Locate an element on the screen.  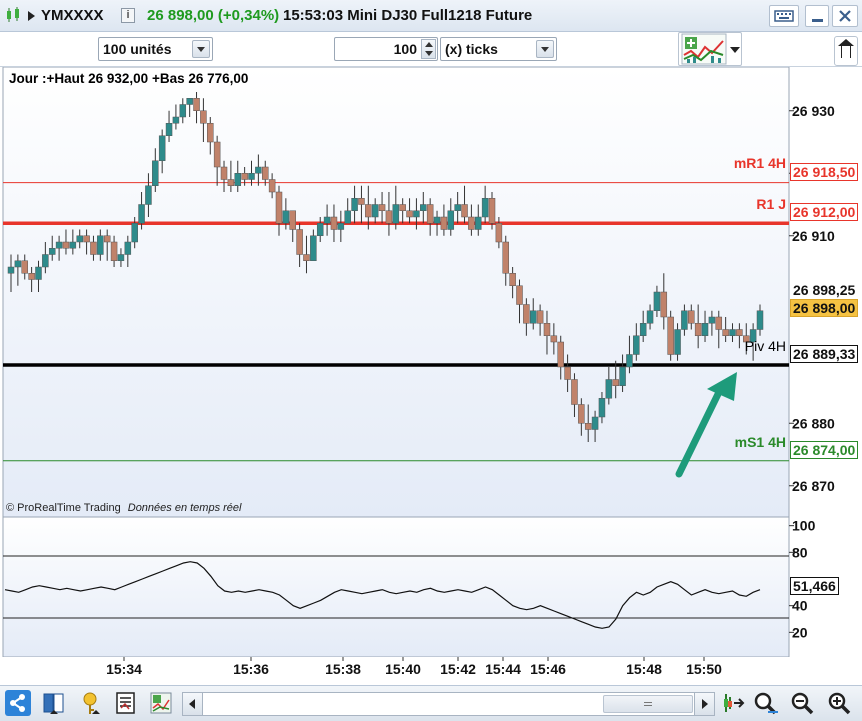
stepper-icon is located at coordinates (428, 49).